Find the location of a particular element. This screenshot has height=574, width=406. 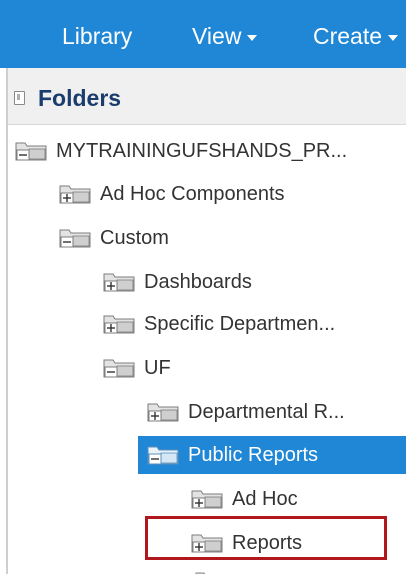

tree-item-label: Custom is located at coordinates (134, 238).